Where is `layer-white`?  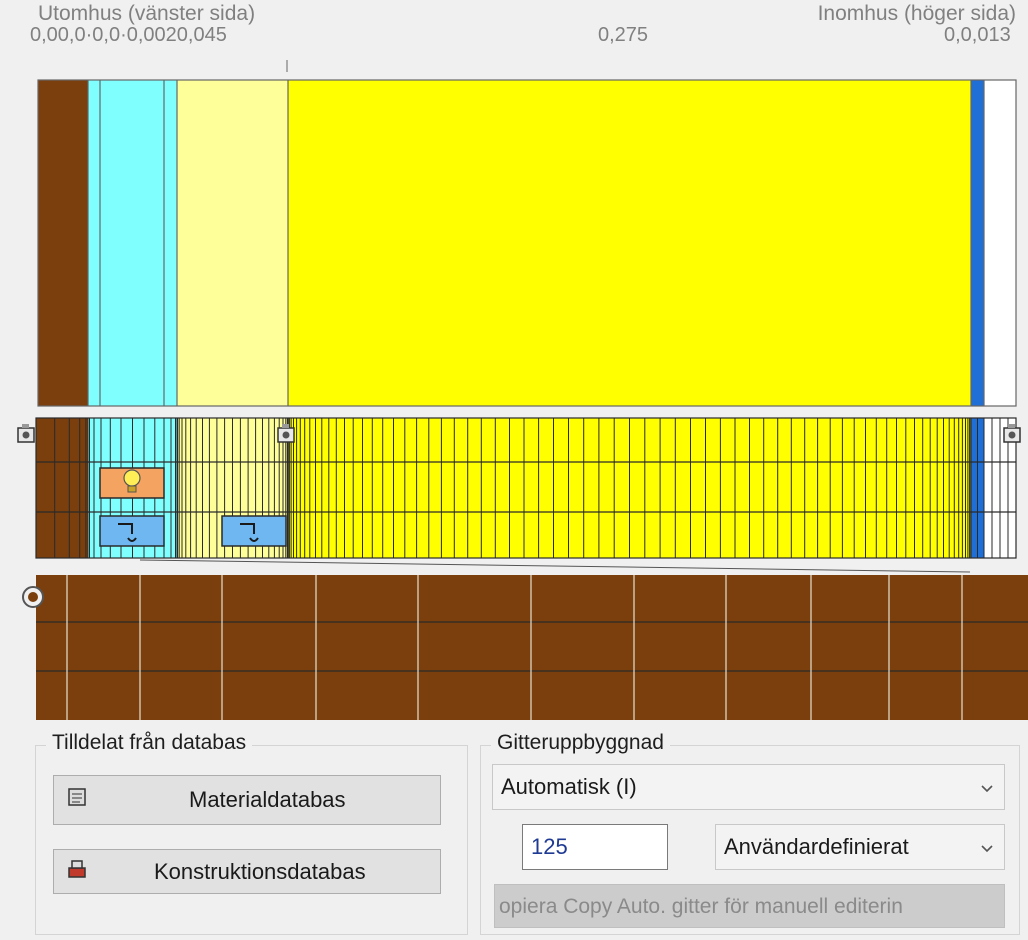
layer-white is located at coordinates (1000, 243).